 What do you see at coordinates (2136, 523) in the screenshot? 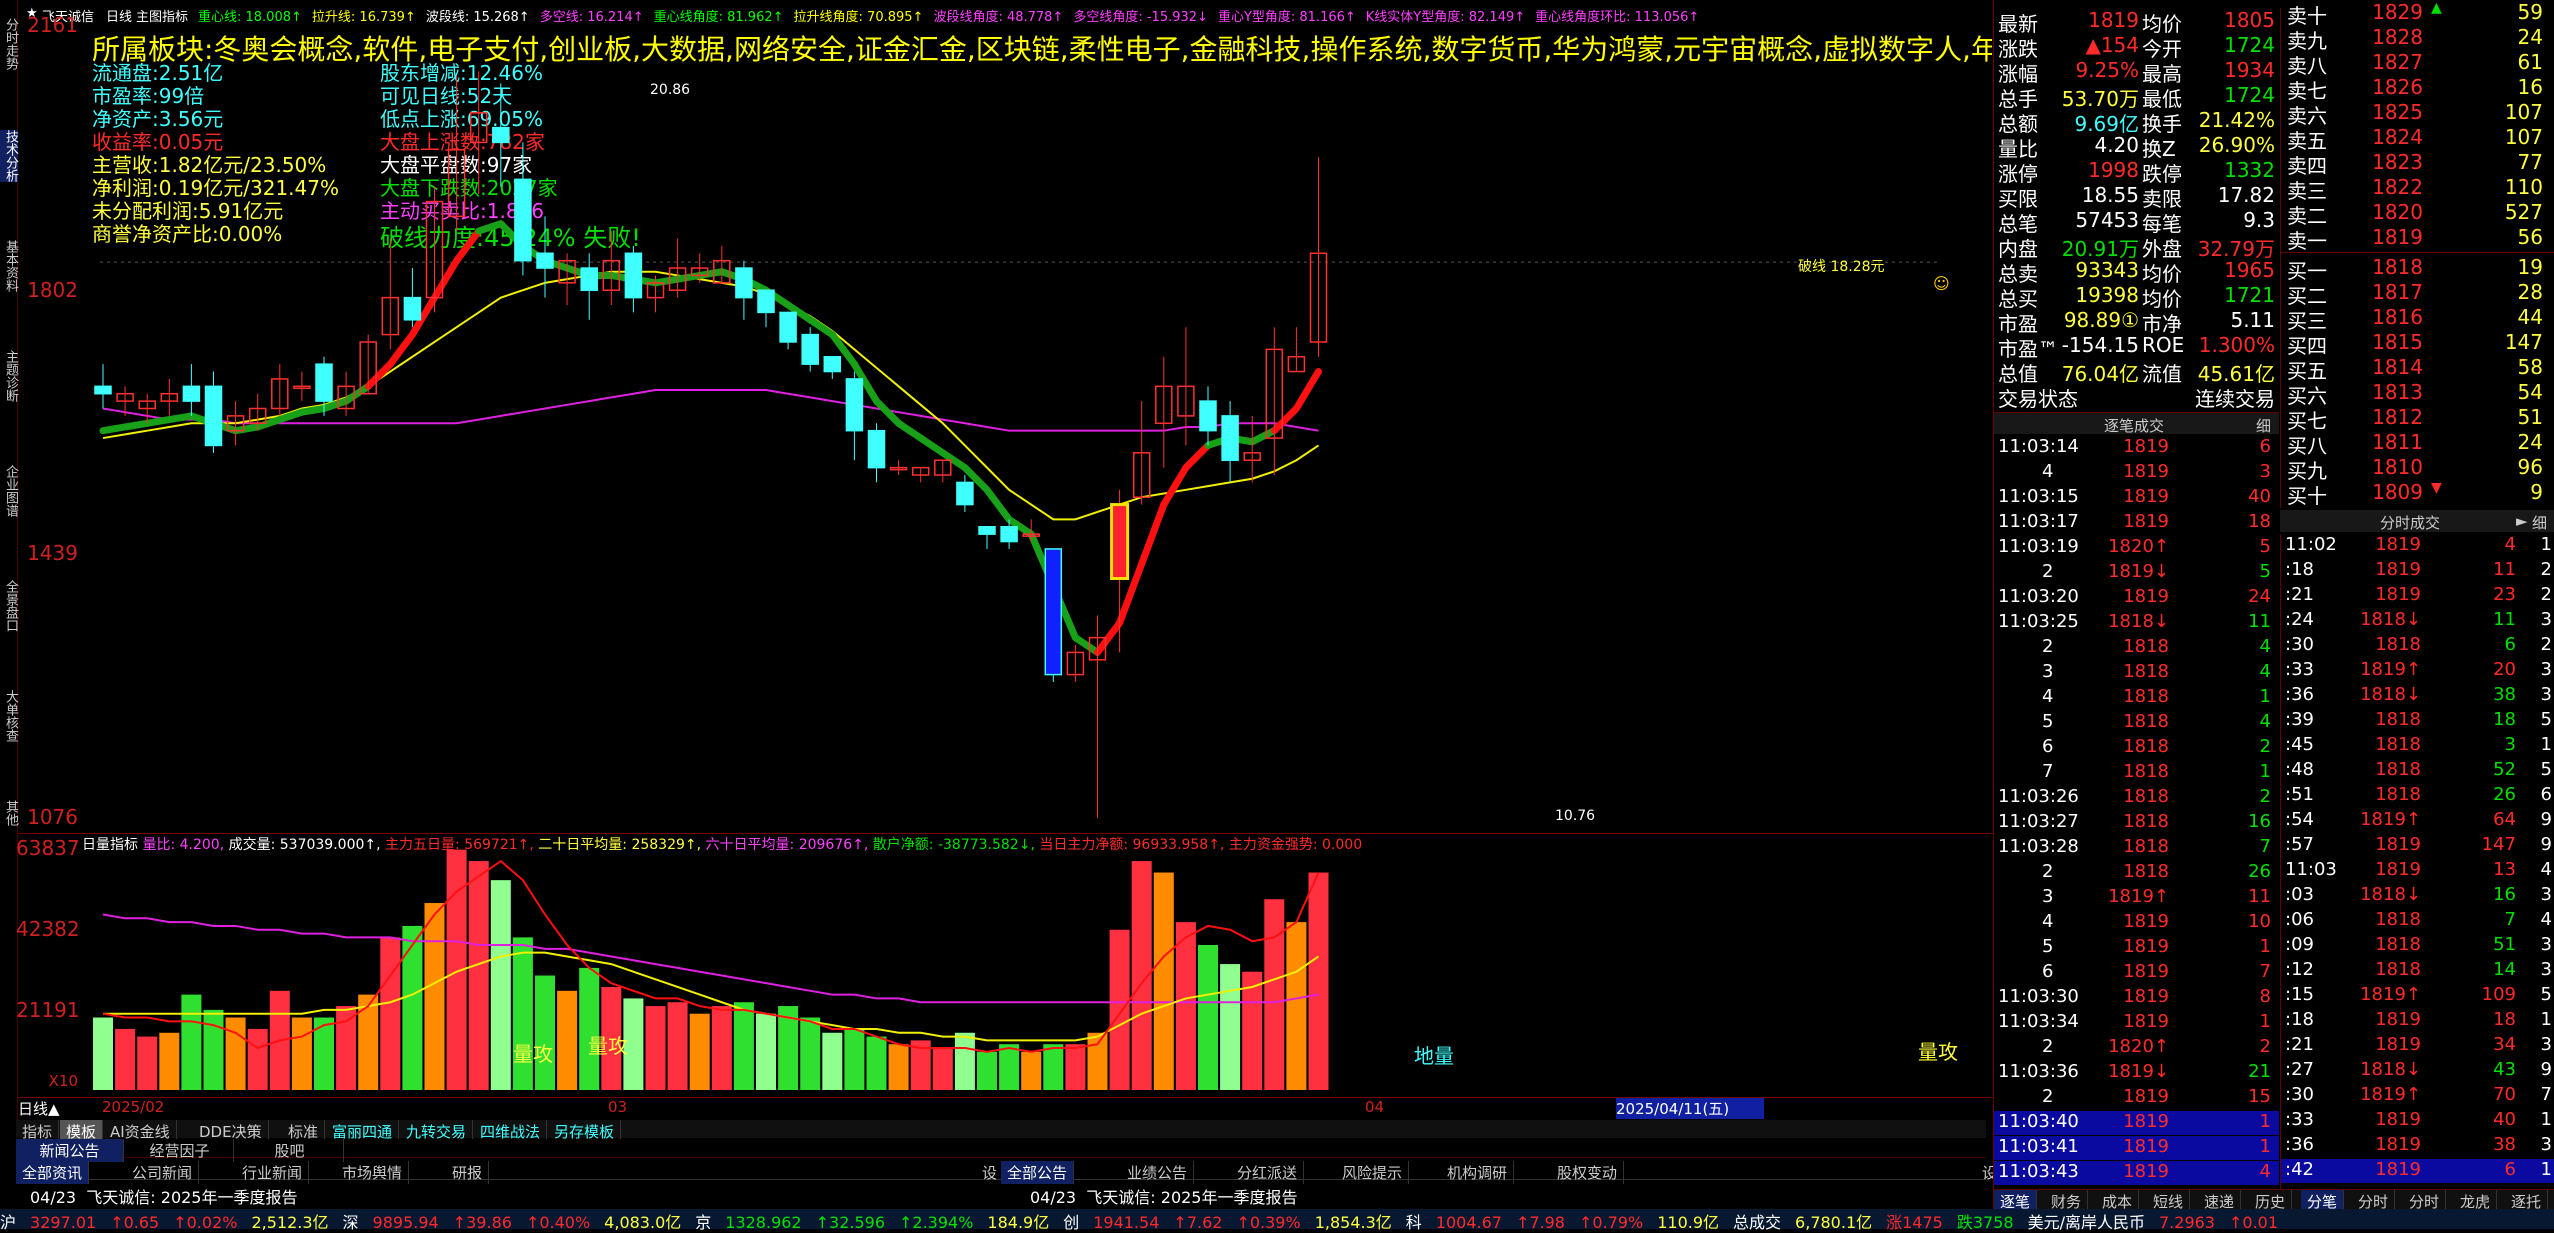
I see `tick-row: 11:03:17 1819 18` at bounding box center [2136, 523].